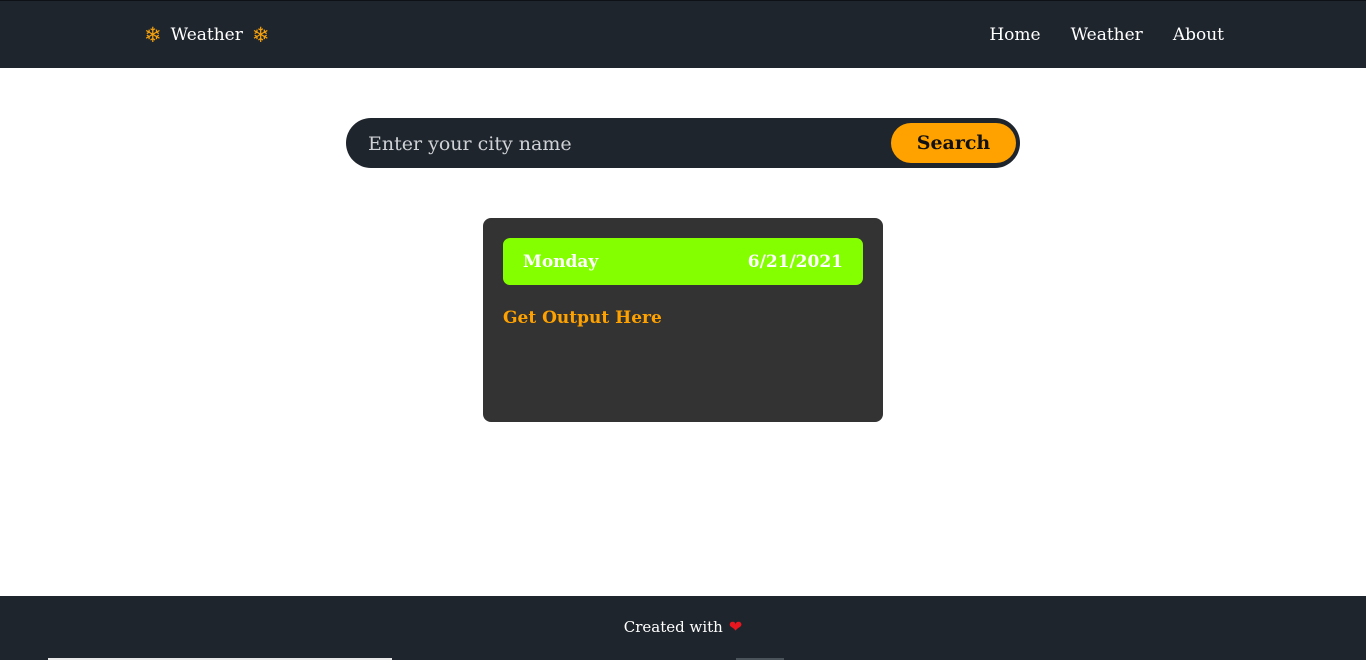  What do you see at coordinates (582, 318) in the screenshot?
I see `output-text: Get Output Here` at bounding box center [582, 318].